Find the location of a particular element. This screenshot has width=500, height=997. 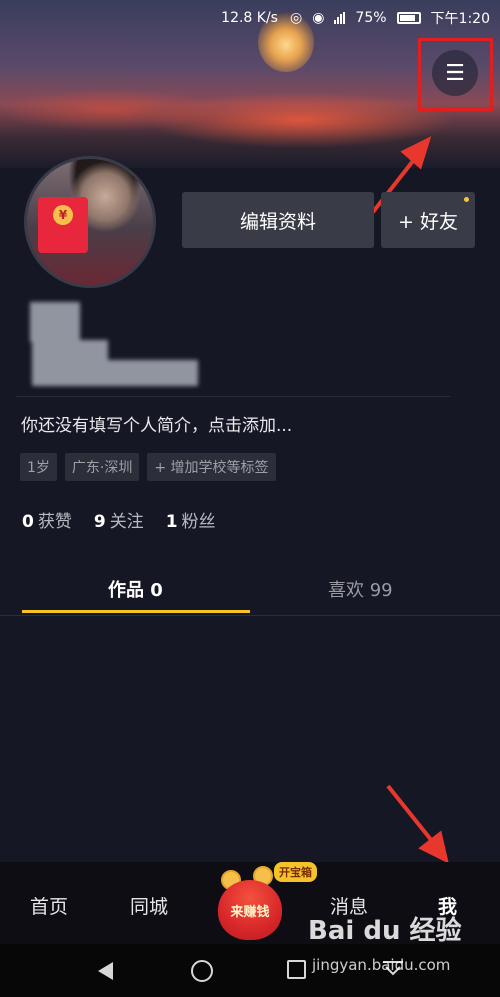

earn-label: 来赚钱 is located at coordinates (250, 912).